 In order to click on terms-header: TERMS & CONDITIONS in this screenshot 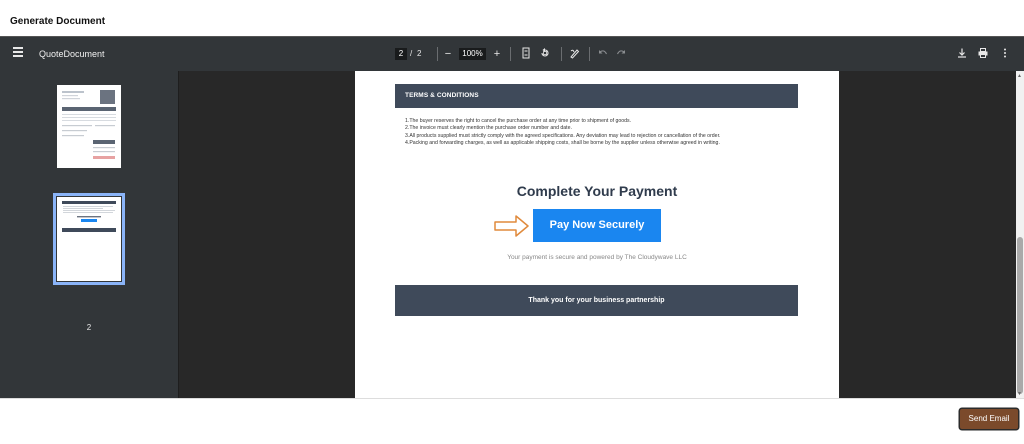, I will do `click(596, 96)`.